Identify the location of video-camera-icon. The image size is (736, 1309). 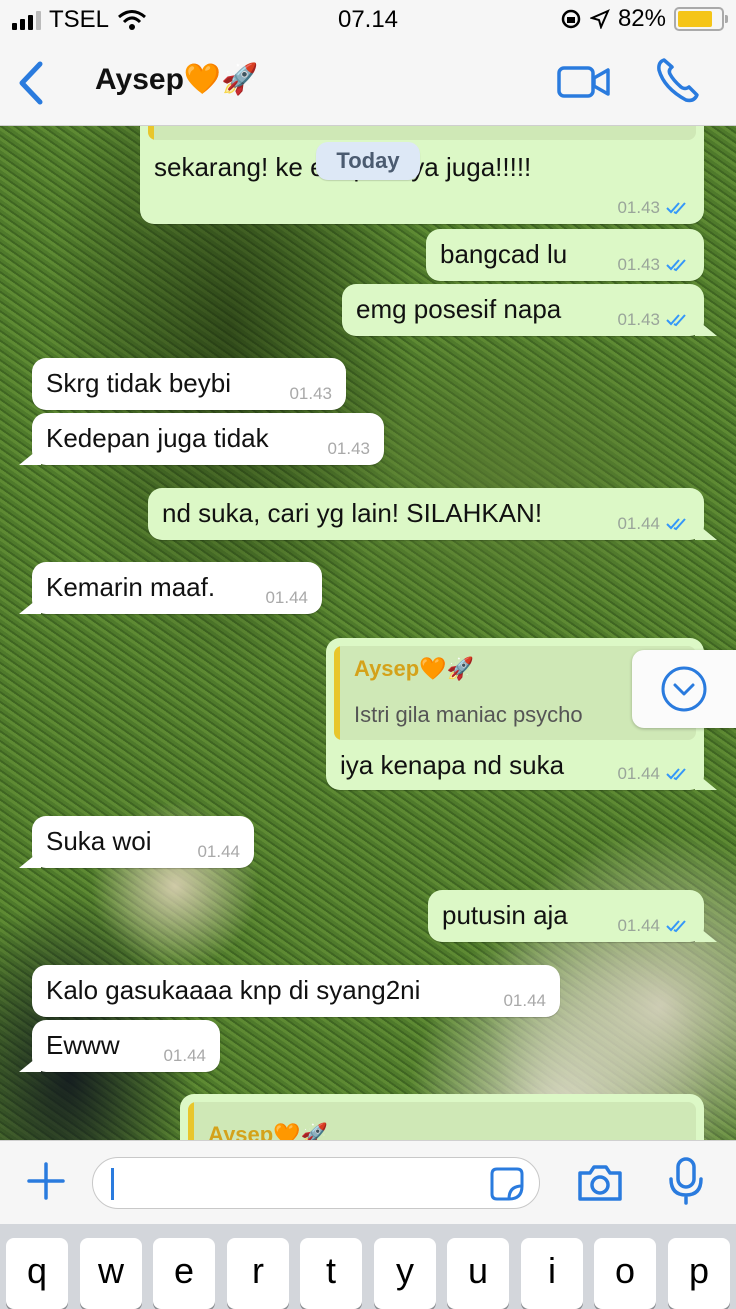
(584, 82).